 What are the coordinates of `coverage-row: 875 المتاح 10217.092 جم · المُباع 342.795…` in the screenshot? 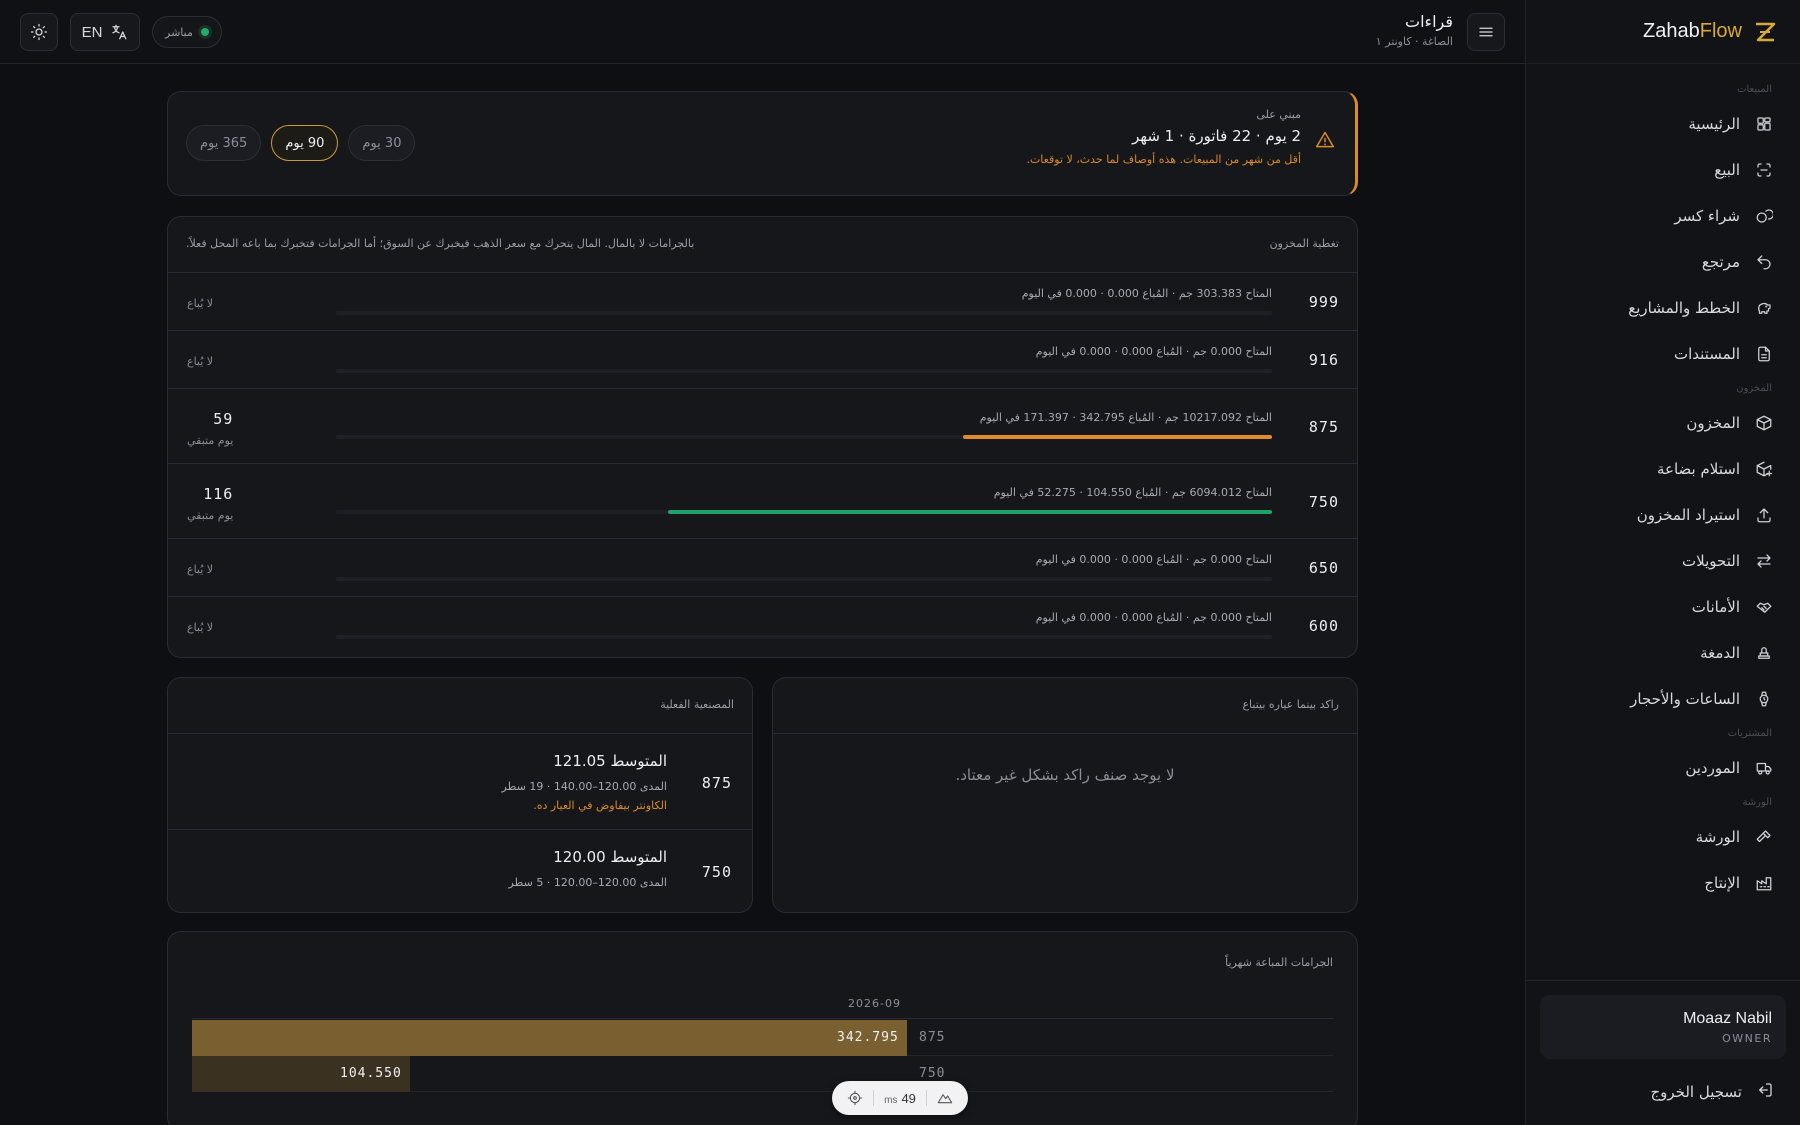 It's located at (762, 426).